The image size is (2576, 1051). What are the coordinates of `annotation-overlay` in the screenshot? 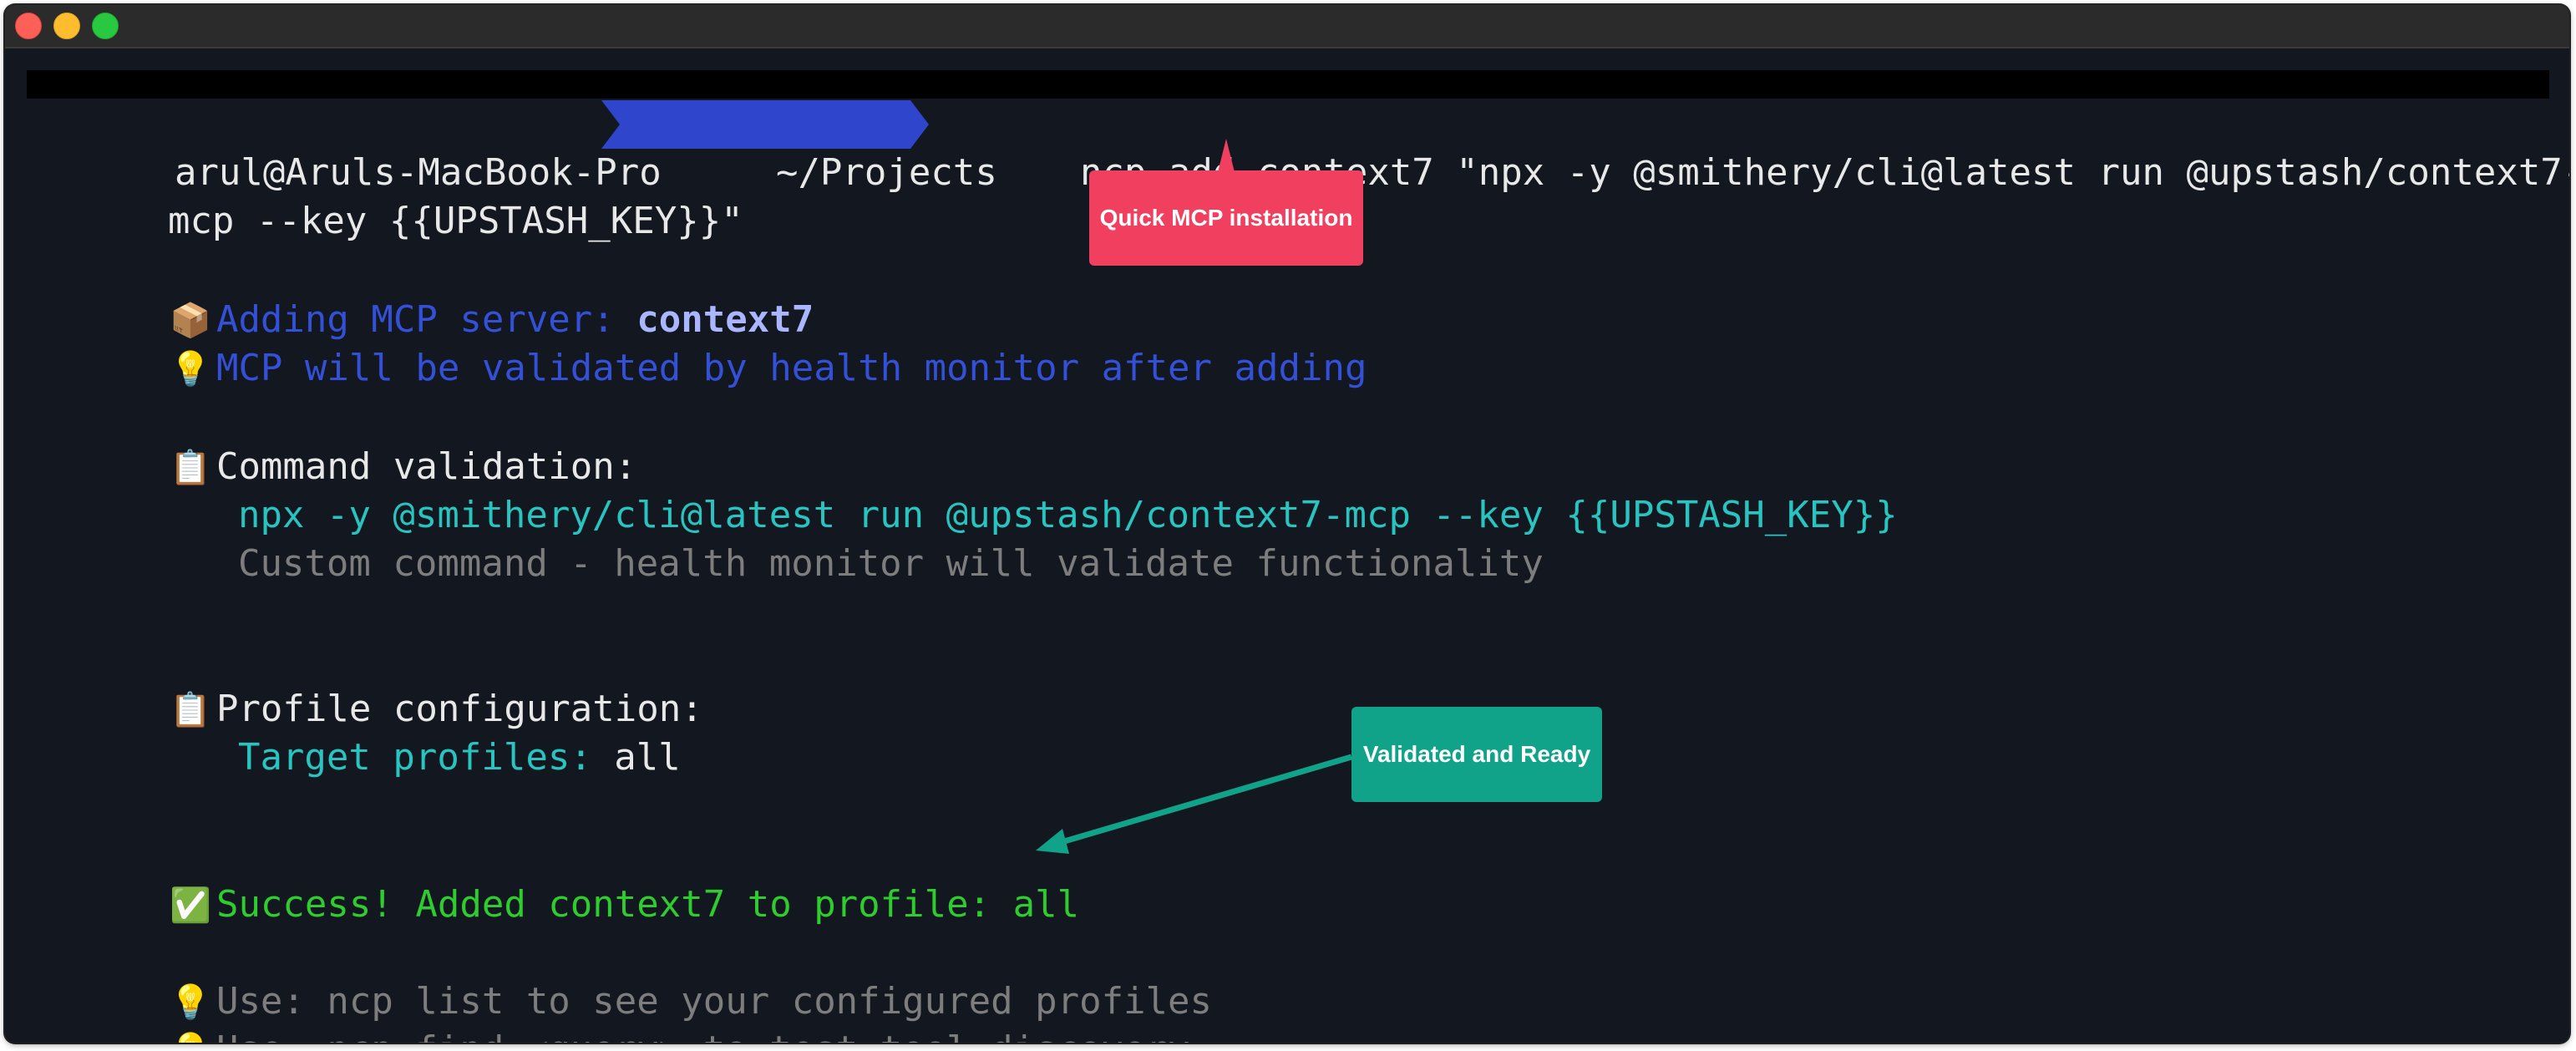 It's located at (1194, 496).